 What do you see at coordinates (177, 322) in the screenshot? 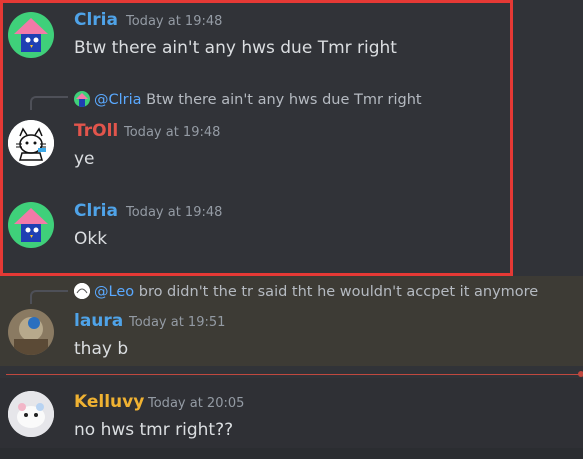
I see `timestamp: Today at 19:51` at bounding box center [177, 322].